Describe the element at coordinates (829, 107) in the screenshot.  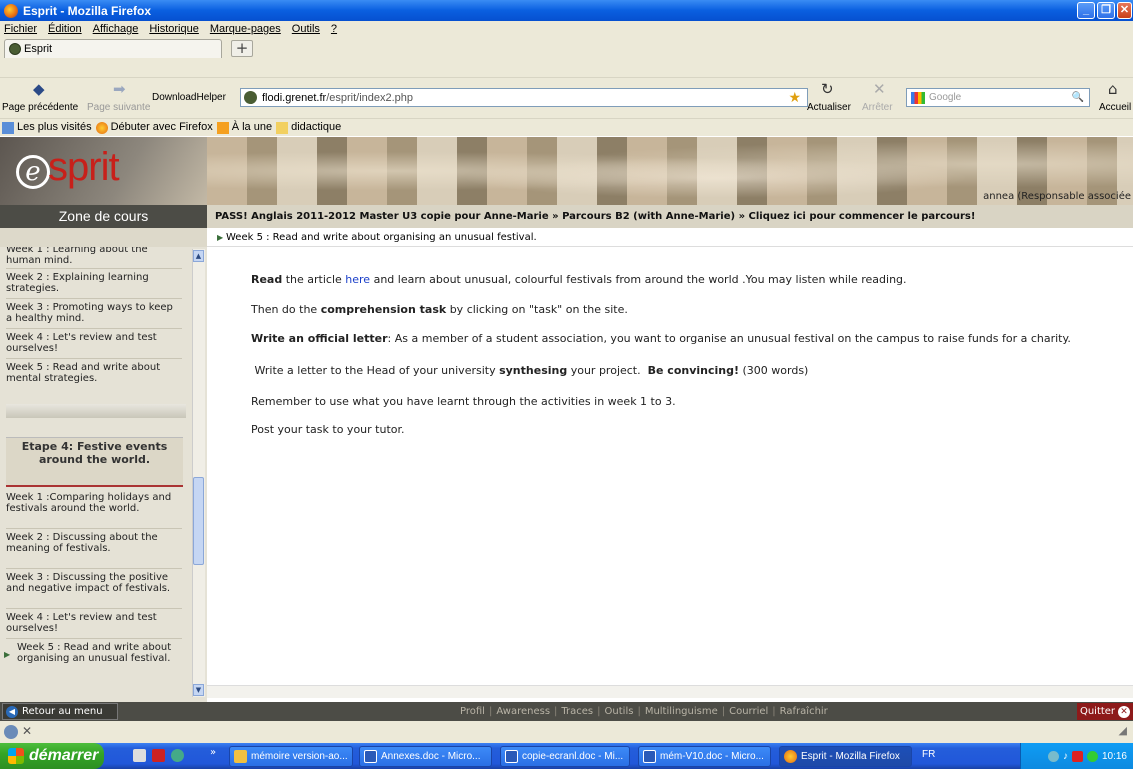
I see `reload-button: Actualiser` at that location.